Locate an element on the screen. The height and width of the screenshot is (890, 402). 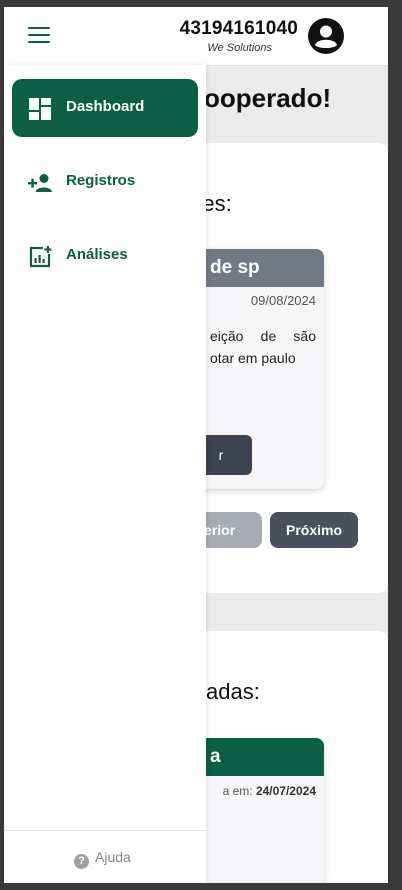
company-name: We Solutions is located at coordinates (239, 48).